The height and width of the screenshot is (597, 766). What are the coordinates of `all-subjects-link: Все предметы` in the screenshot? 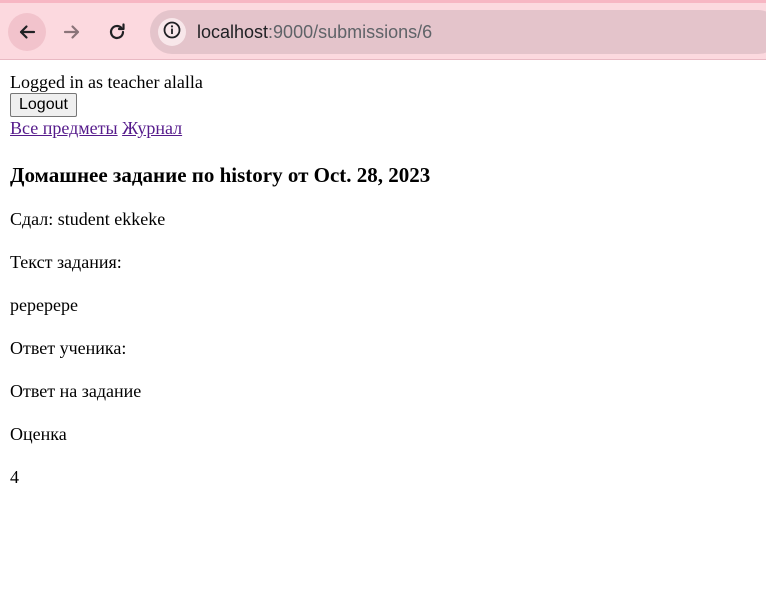 It's located at (64, 128).